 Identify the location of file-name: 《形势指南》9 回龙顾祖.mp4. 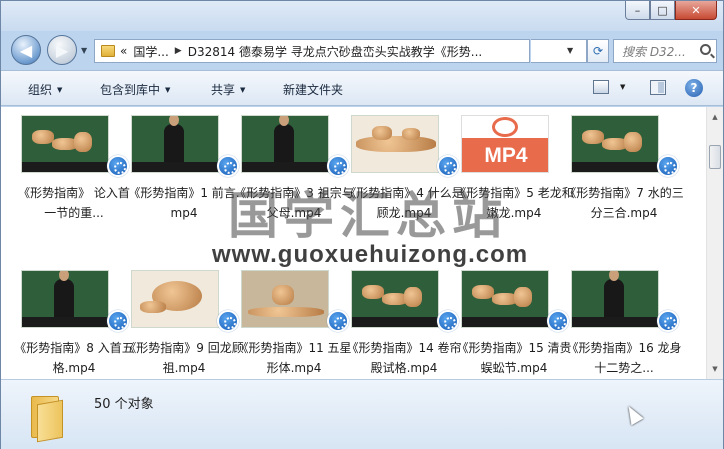
(184, 358).